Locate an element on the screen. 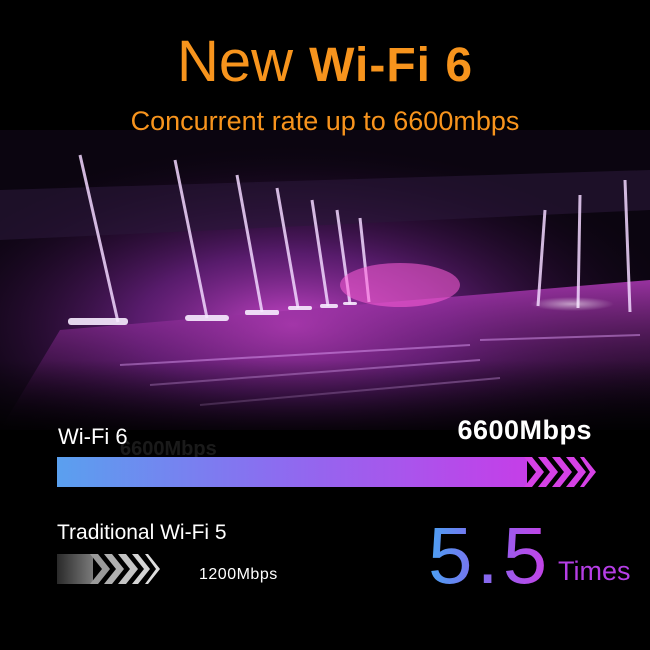 The image size is (650, 650). wifi5-label: Traditional Wi-Fi 5 is located at coordinates (142, 532).